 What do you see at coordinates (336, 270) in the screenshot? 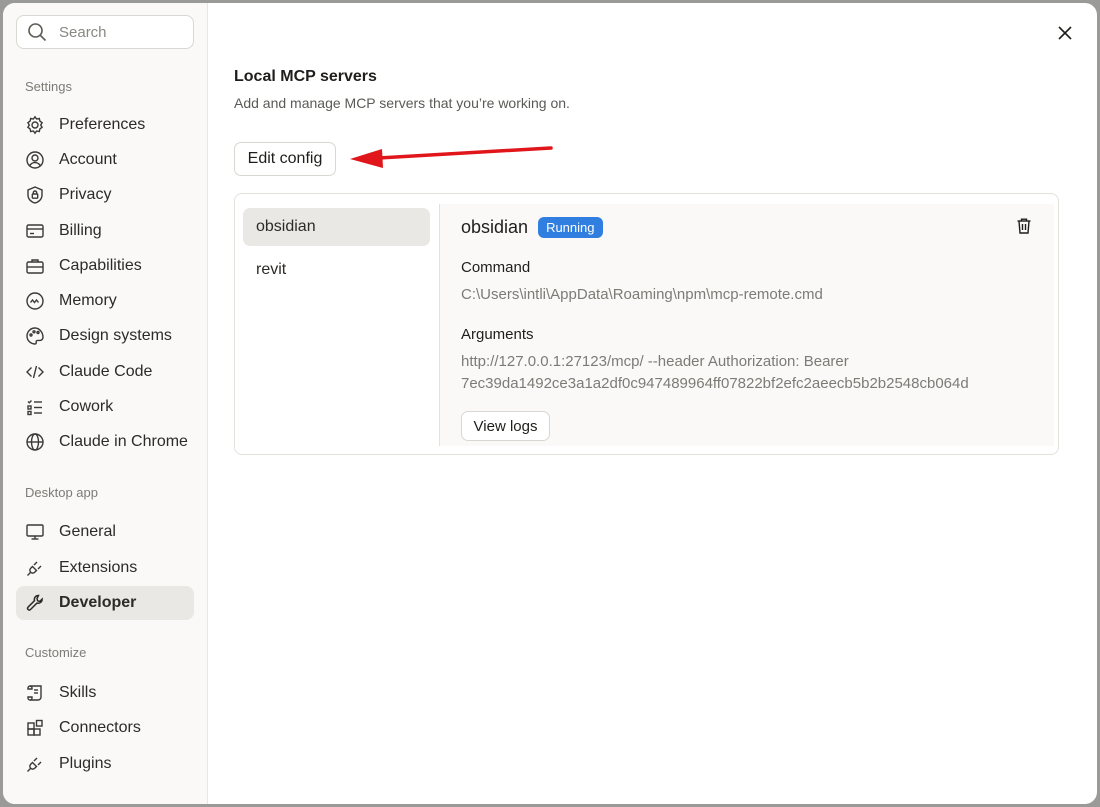
I see `server-item-revit: revit` at bounding box center [336, 270].